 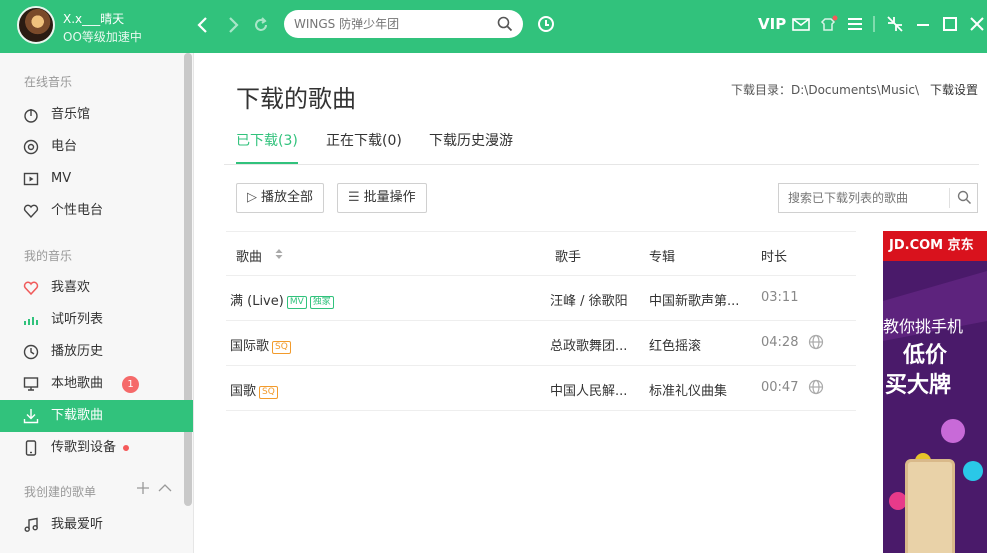 What do you see at coordinates (77, 383) in the screenshot?
I see `sidebar-item-label: 本地歌曲` at bounding box center [77, 383].